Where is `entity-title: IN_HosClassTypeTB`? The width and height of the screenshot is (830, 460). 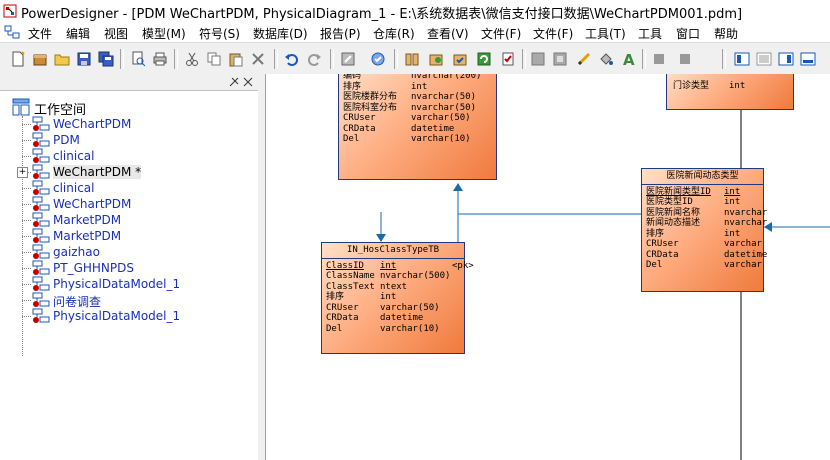 entity-title: IN_HosClassTypeTB is located at coordinates (393, 251).